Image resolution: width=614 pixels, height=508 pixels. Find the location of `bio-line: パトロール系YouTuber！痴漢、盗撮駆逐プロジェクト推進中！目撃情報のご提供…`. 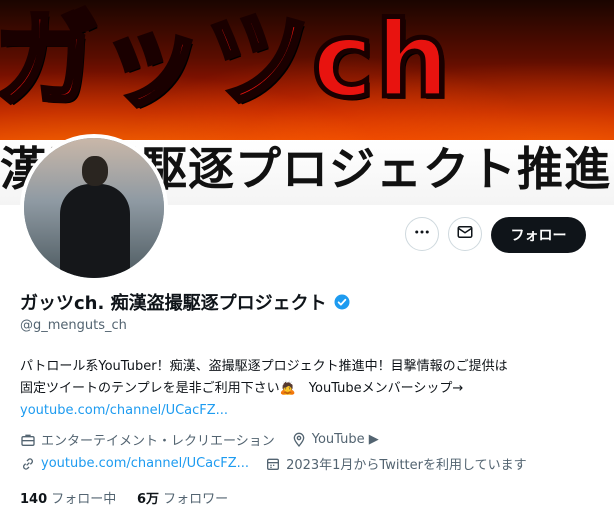

bio-line: パトロール系YouTuber！痴漢、盗撮駆逐プロジェクト推進中！目撃情報のご提供… is located at coordinates (264, 366).